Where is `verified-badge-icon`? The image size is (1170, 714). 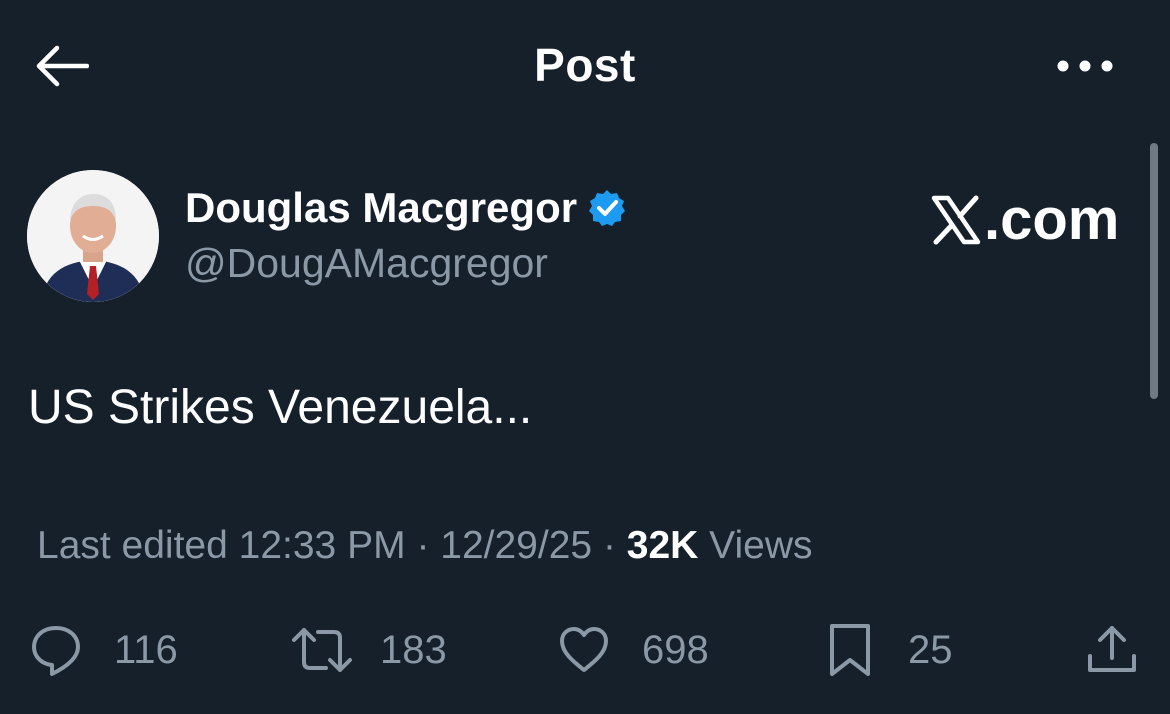 verified-badge-icon is located at coordinates (607, 208).